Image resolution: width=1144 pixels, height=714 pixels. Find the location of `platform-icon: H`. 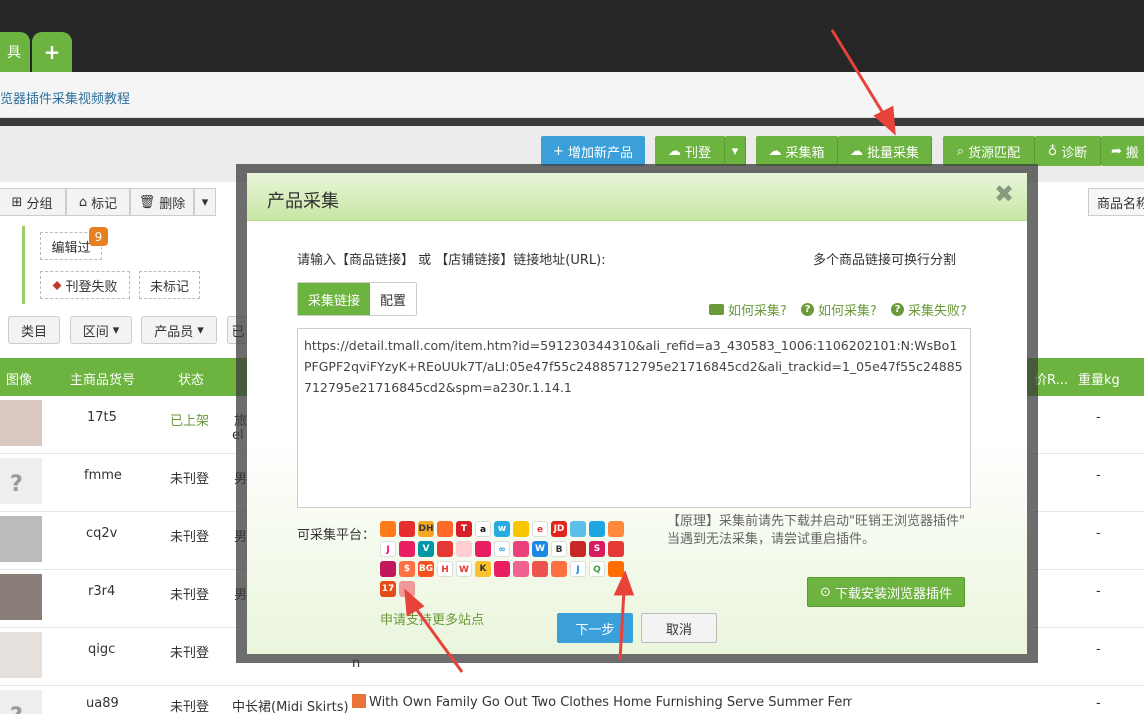

platform-icon: H is located at coordinates (445, 569).